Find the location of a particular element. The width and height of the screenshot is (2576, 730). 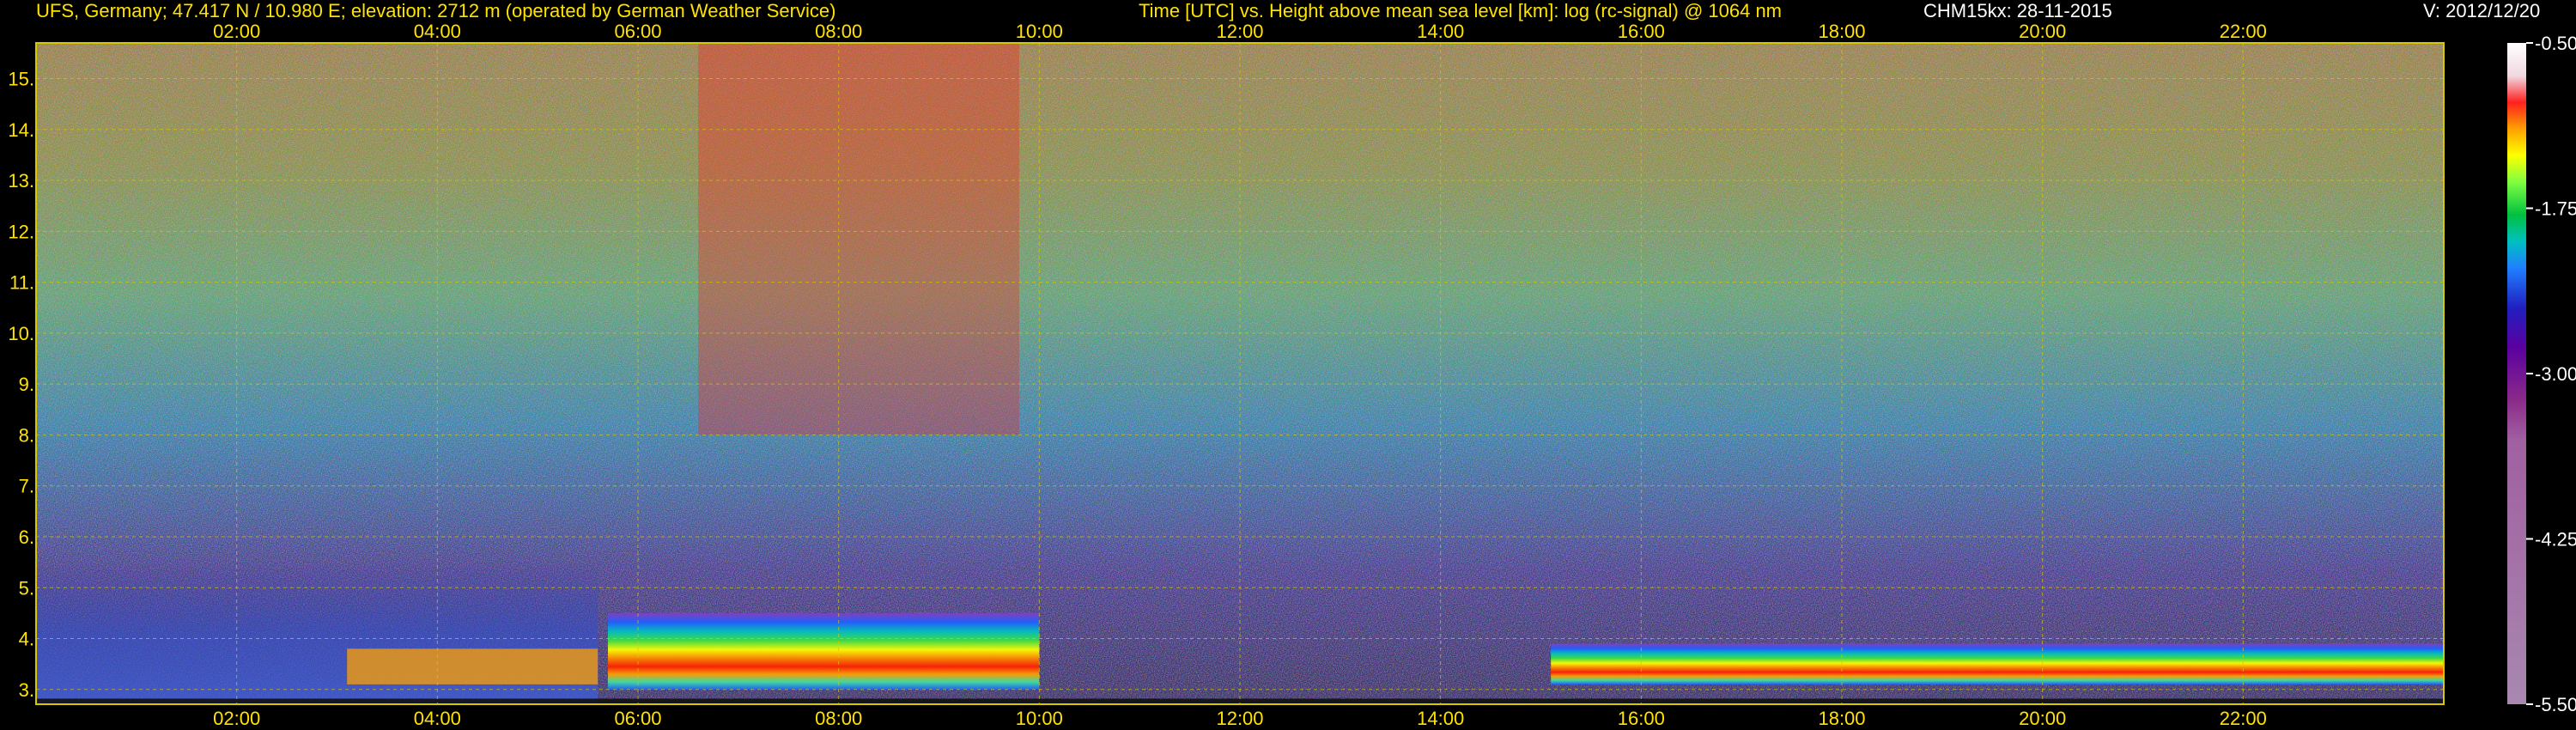

y-tick-label: 13. is located at coordinates (21, 181).